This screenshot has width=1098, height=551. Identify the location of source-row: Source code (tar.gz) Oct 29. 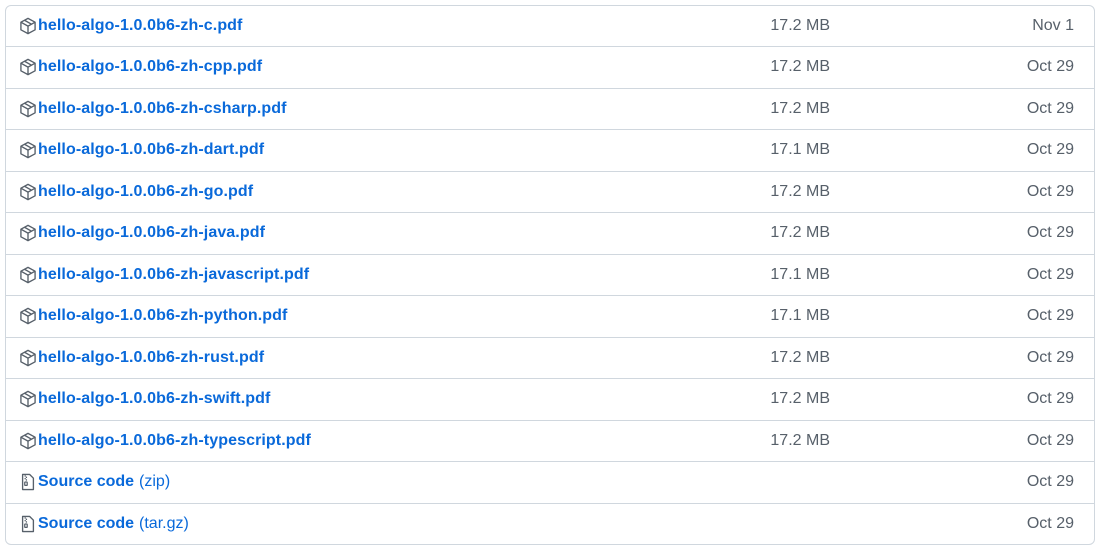
(550, 523).